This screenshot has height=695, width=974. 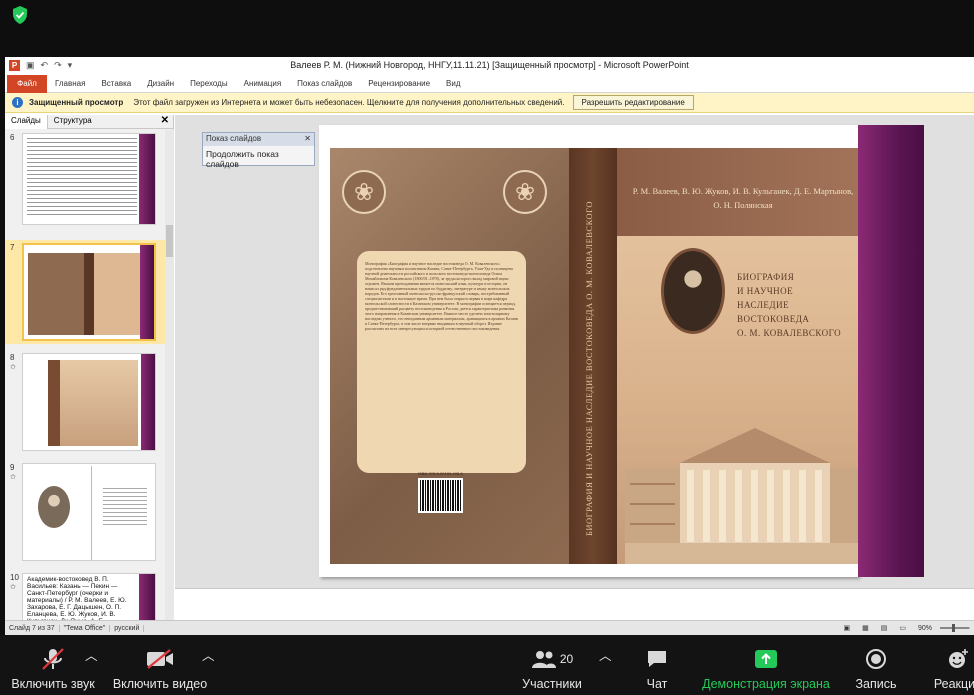 What do you see at coordinates (307, 139) in the screenshot?
I see `slideshow-panel-close-icon: ✕` at bounding box center [307, 139].